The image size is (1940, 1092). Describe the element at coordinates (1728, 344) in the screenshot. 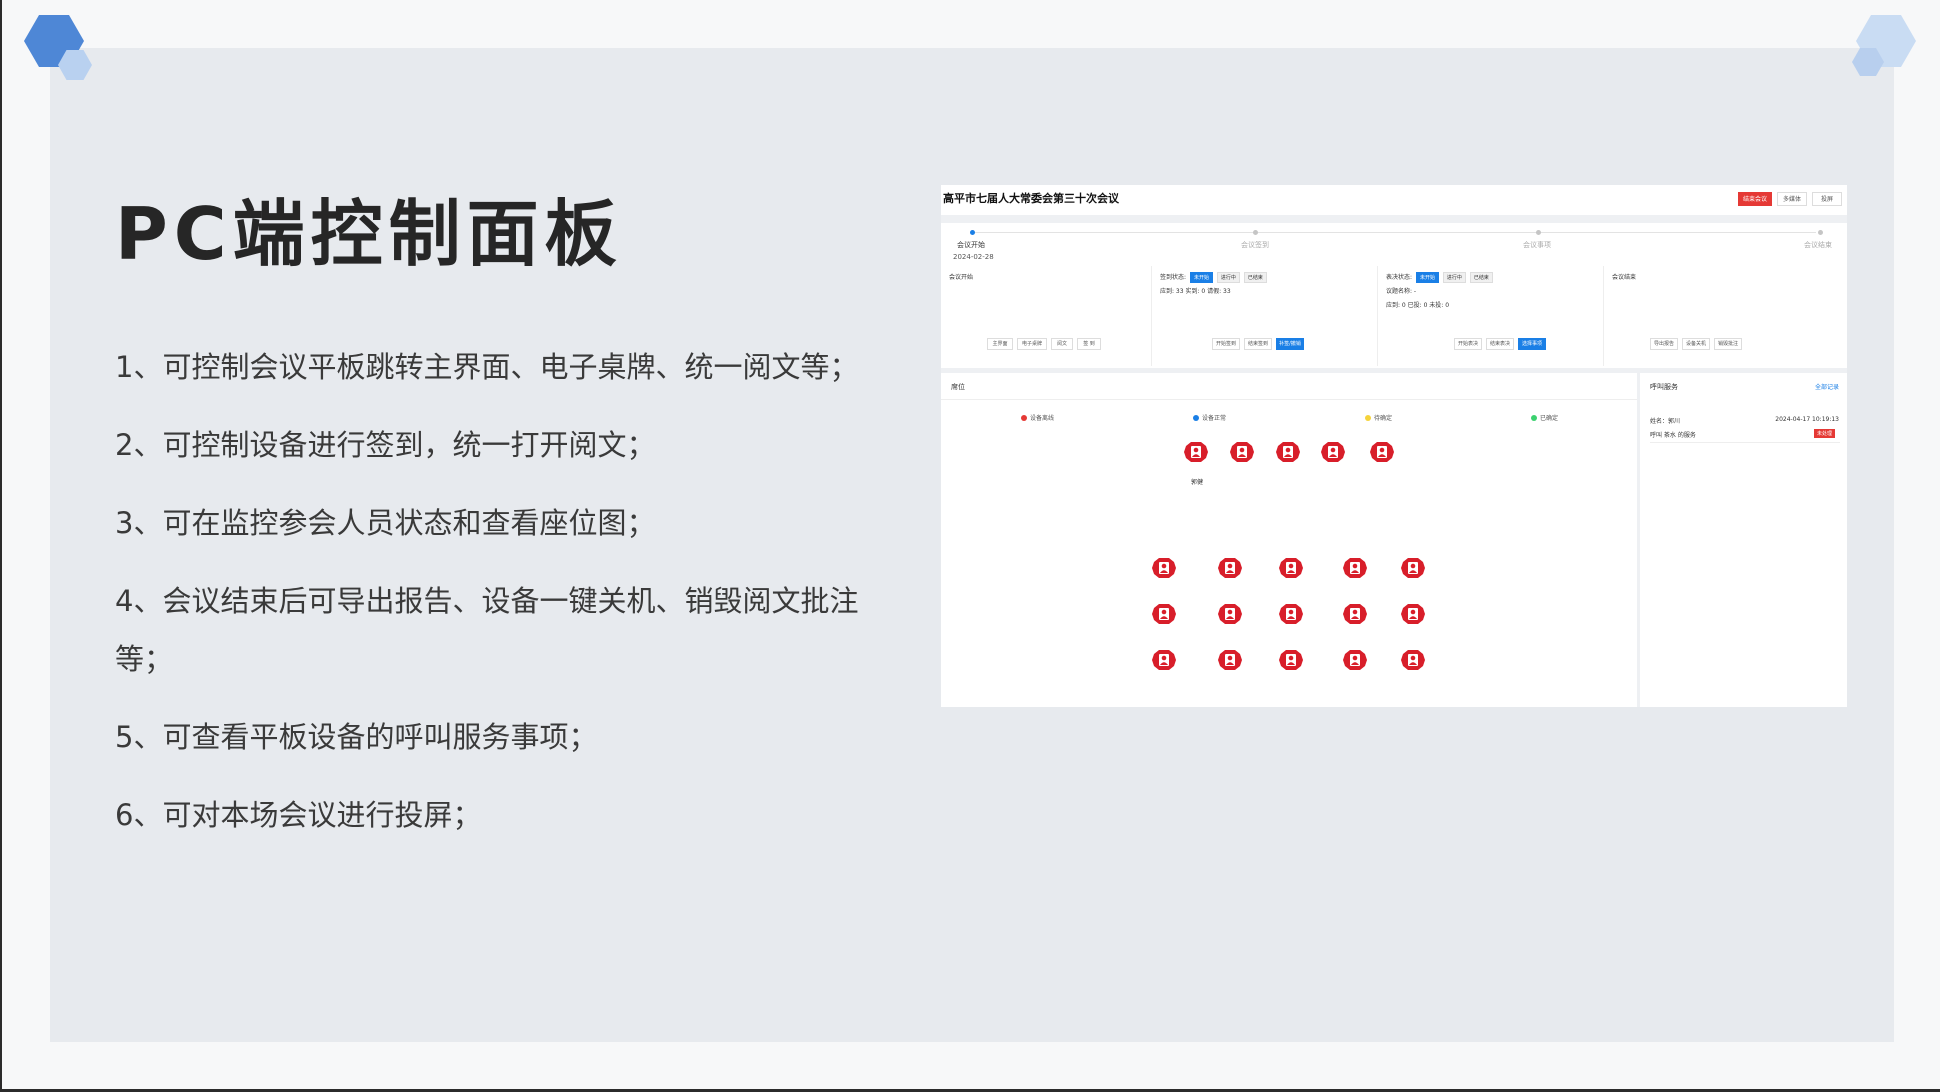

I see `destroy-annotations-button: 销毁批注` at that location.